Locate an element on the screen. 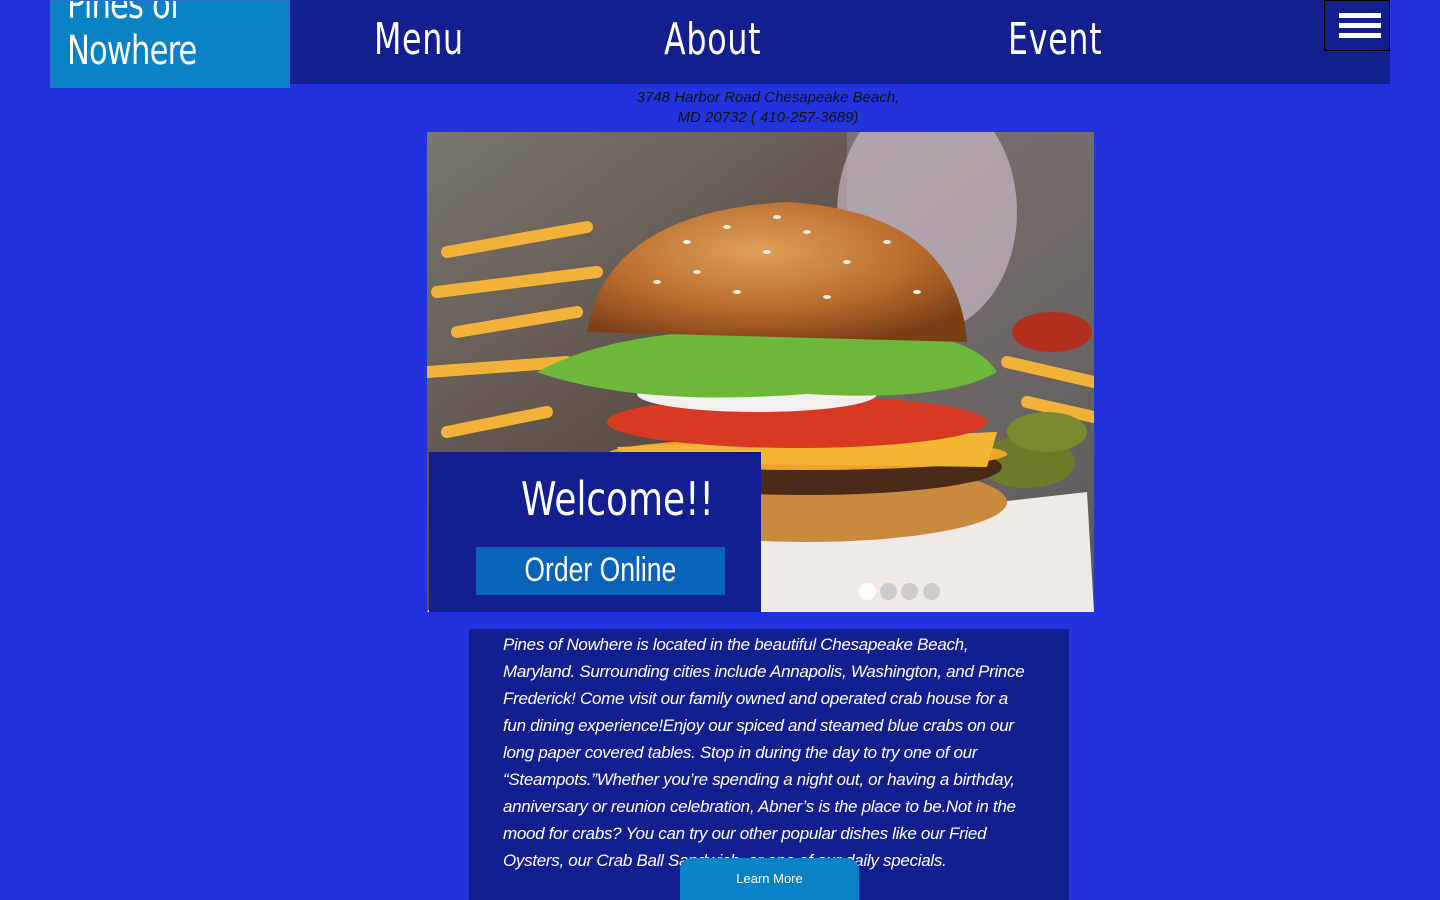 The width and height of the screenshot is (1440, 900). welcome-box: Welcome!! Order Online is located at coordinates (595, 532).